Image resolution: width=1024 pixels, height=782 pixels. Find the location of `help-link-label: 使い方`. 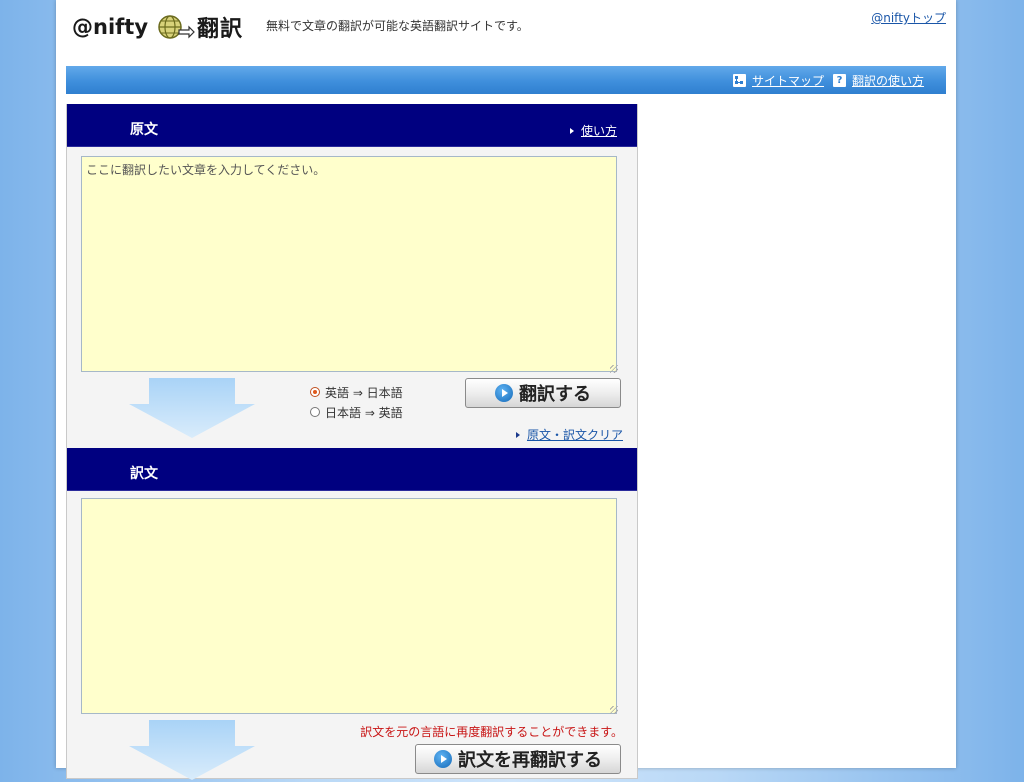

help-link-label: 使い方 is located at coordinates (598, 131).